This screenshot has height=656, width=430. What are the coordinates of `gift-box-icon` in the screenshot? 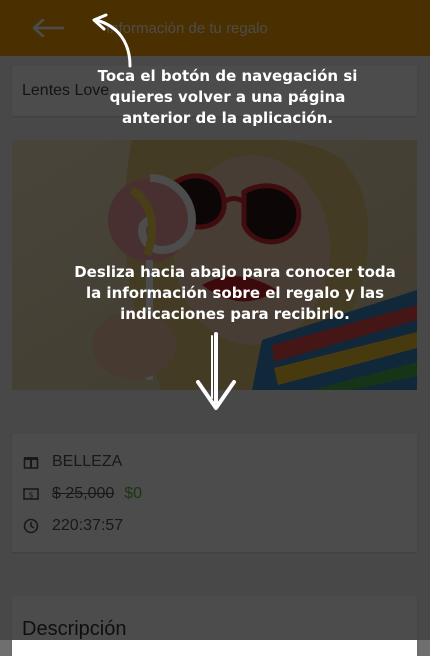 It's located at (31, 462).